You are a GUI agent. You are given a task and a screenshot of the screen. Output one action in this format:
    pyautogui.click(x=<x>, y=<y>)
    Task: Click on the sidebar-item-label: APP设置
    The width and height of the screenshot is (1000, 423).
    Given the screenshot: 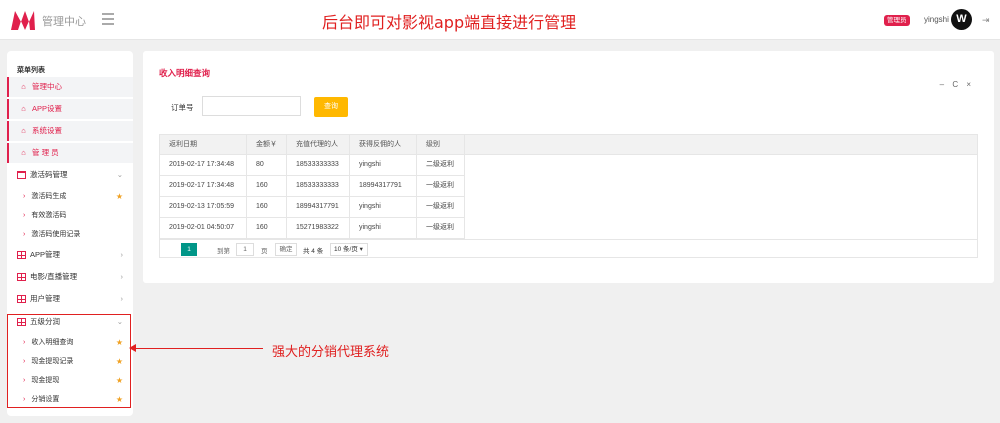 What is the action you would take?
    pyautogui.click(x=47, y=108)
    